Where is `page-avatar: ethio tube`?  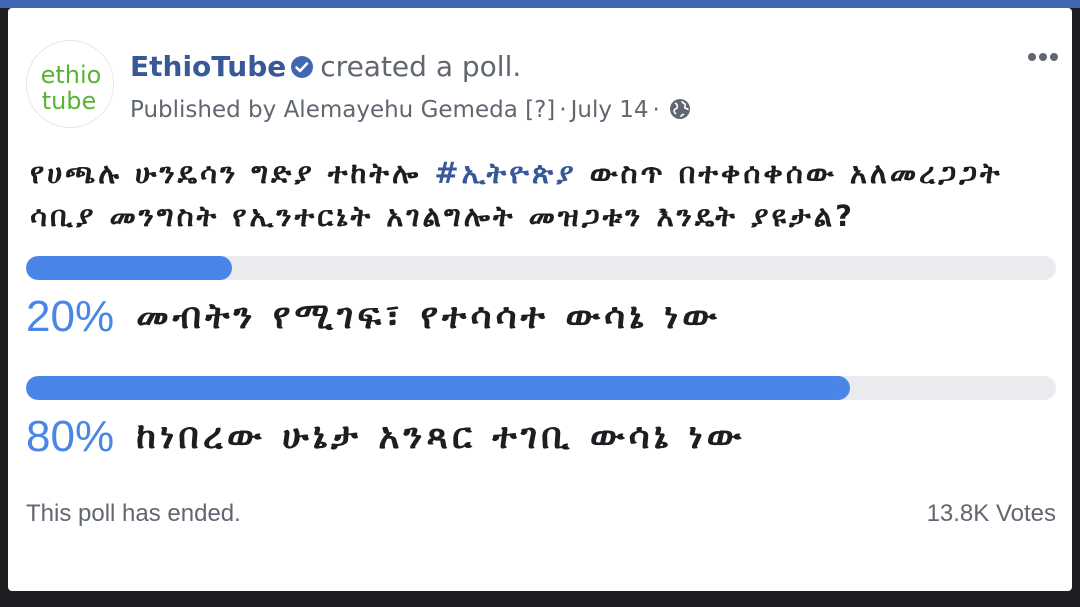 page-avatar: ethio tube is located at coordinates (70, 84).